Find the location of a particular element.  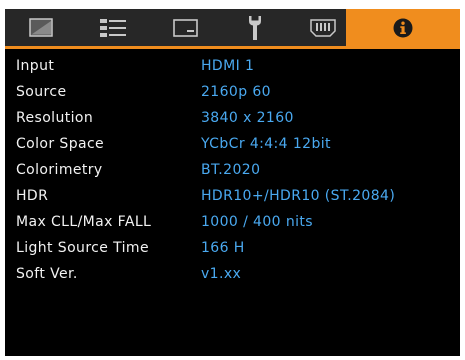

tab-setup is located at coordinates (255, 27).